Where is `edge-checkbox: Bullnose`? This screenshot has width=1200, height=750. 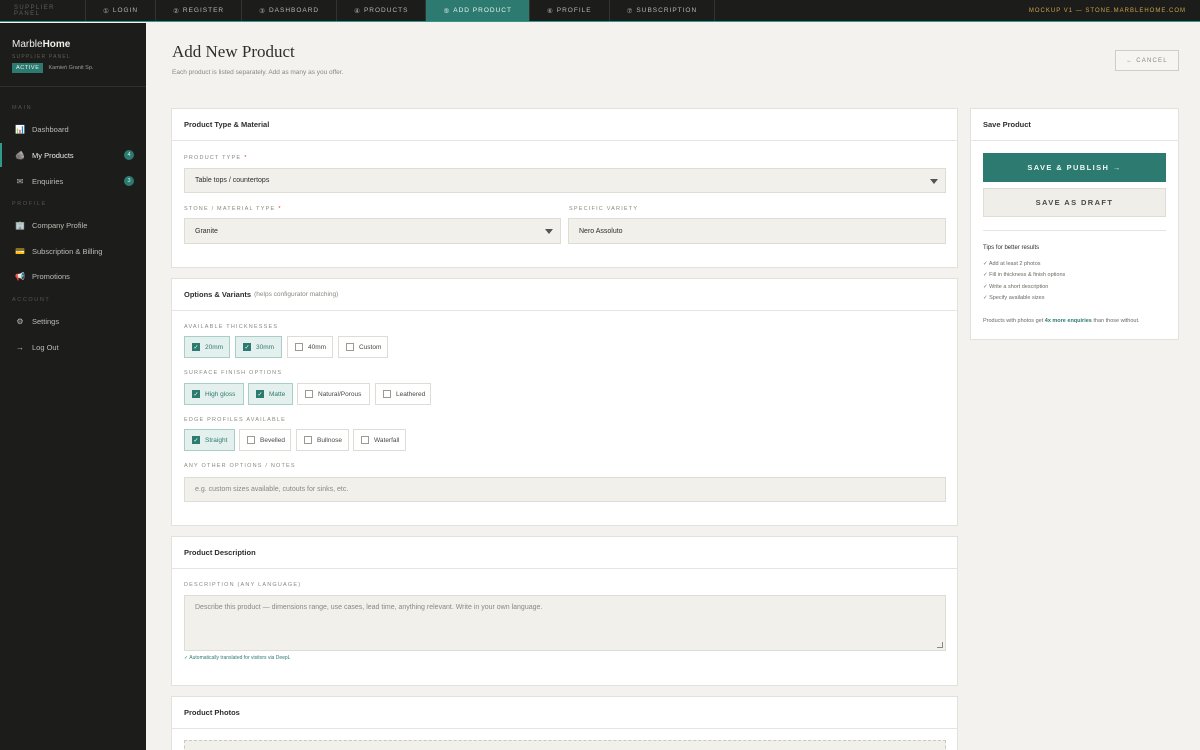
edge-checkbox: Bullnose is located at coordinates (322, 440).